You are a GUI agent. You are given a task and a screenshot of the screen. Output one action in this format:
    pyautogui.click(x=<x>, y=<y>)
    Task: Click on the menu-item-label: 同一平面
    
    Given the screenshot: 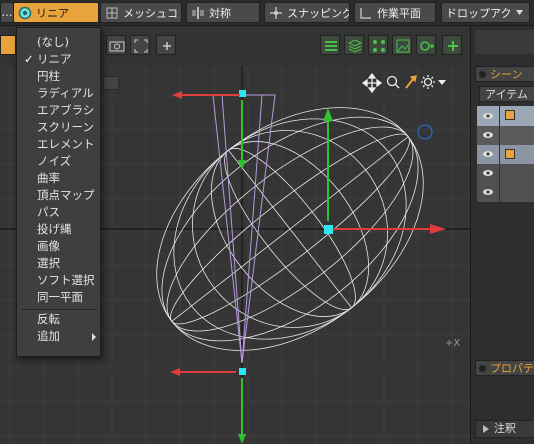 What is the action you would take?
    pyautogui.click(x=60, y=297)
    